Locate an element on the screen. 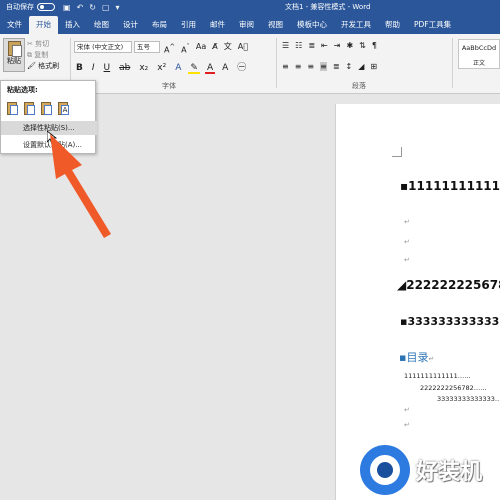 The image size is (500, 500). line-spacing-icon: ↕ is located at coordinates (349, 66).